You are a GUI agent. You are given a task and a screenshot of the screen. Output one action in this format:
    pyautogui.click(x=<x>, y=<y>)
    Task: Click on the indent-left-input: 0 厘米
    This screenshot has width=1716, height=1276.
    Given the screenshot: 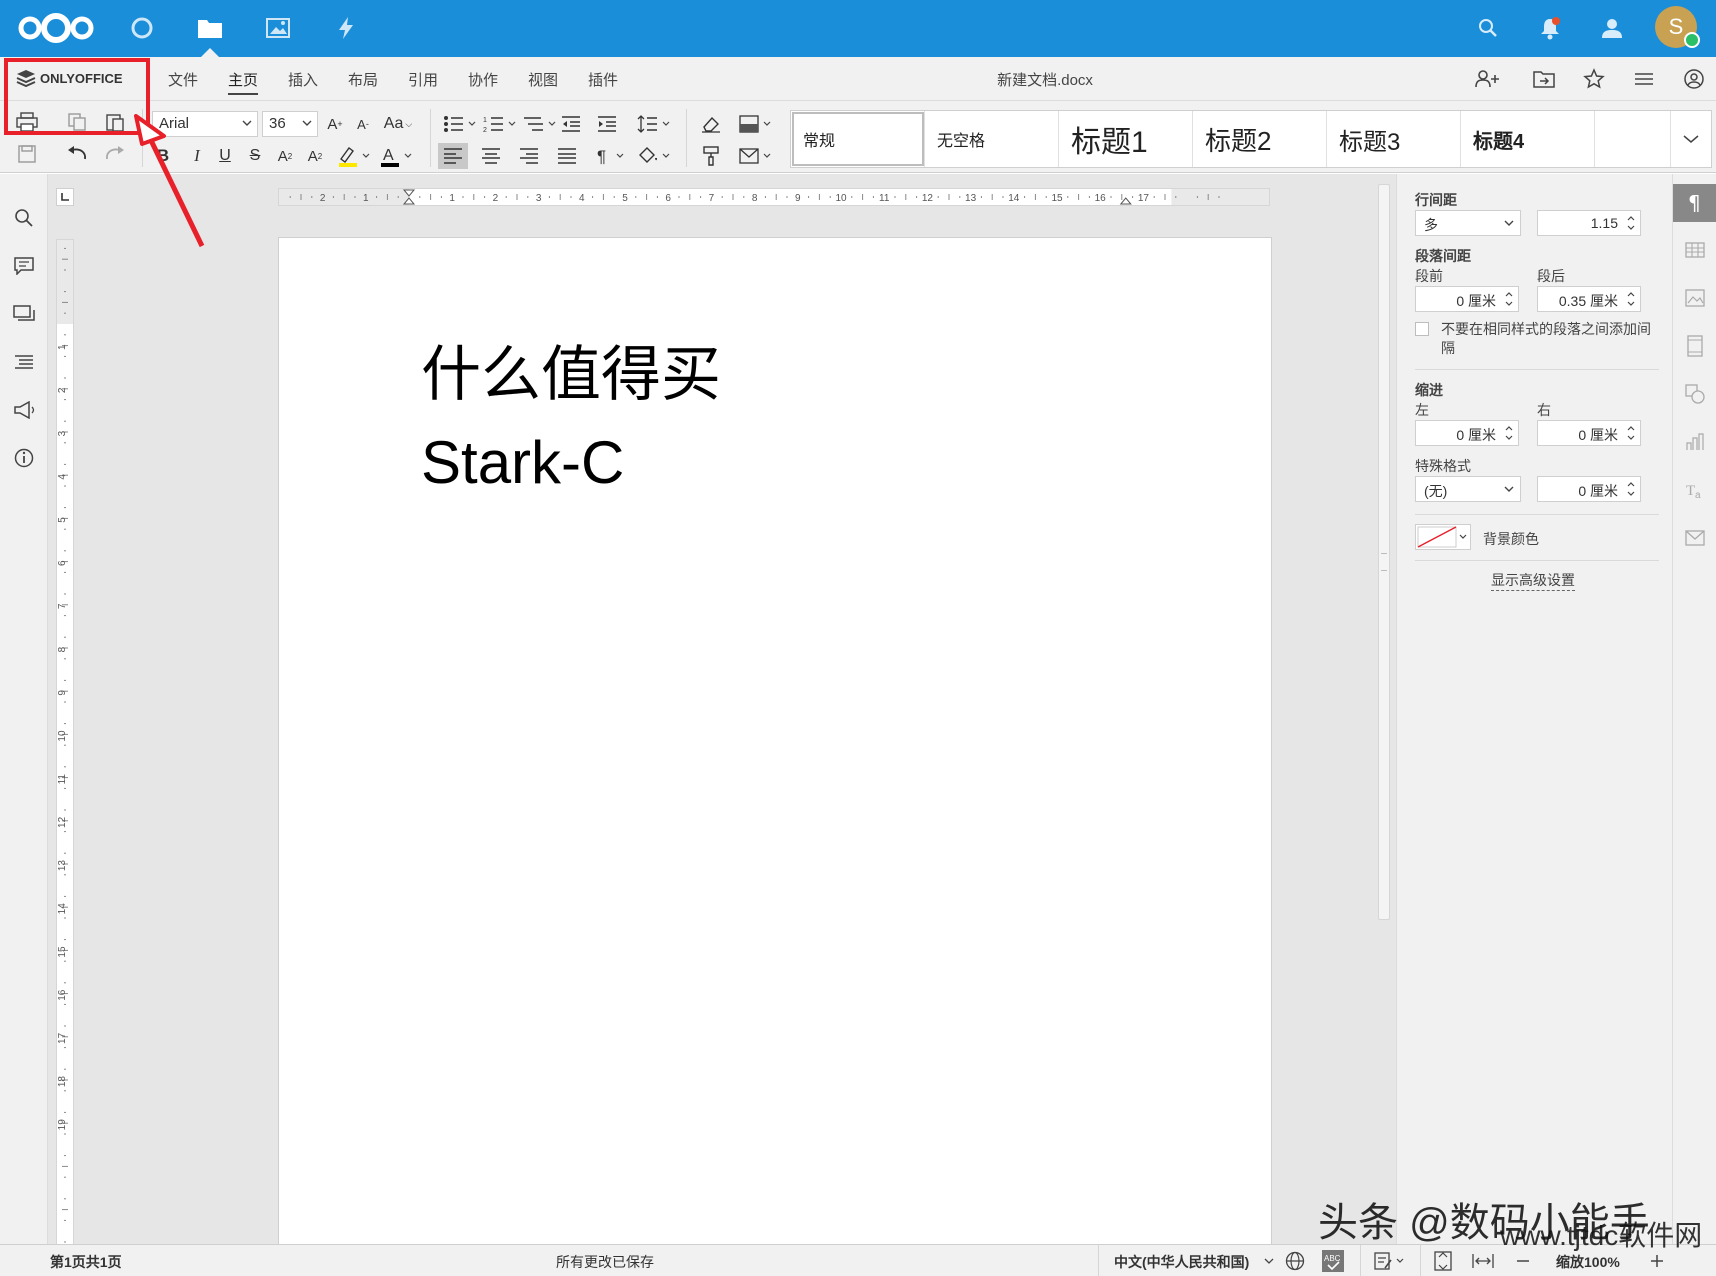 What is the action you would take?
    pyautogui.click(x=1467, y=433)
    